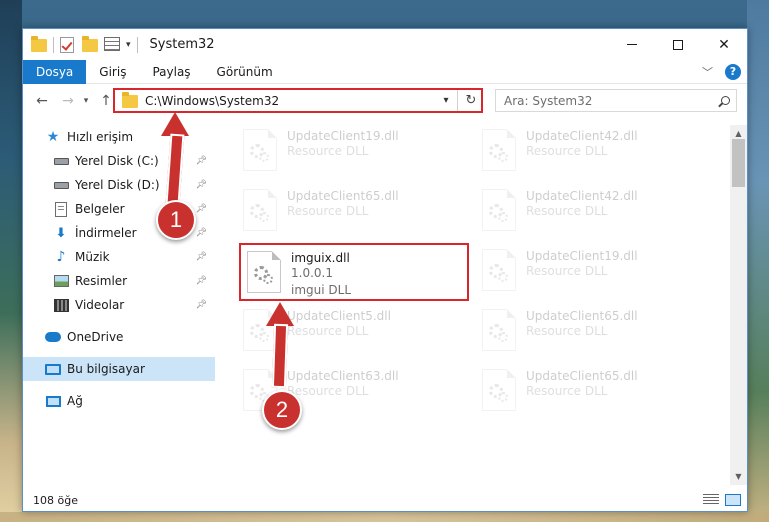 The height and width of the screenshot is (522, 769). What do you see at coordinates (53, 337) in the screenshot?
I see `cloud-icon` at bounding box center [53, 337].